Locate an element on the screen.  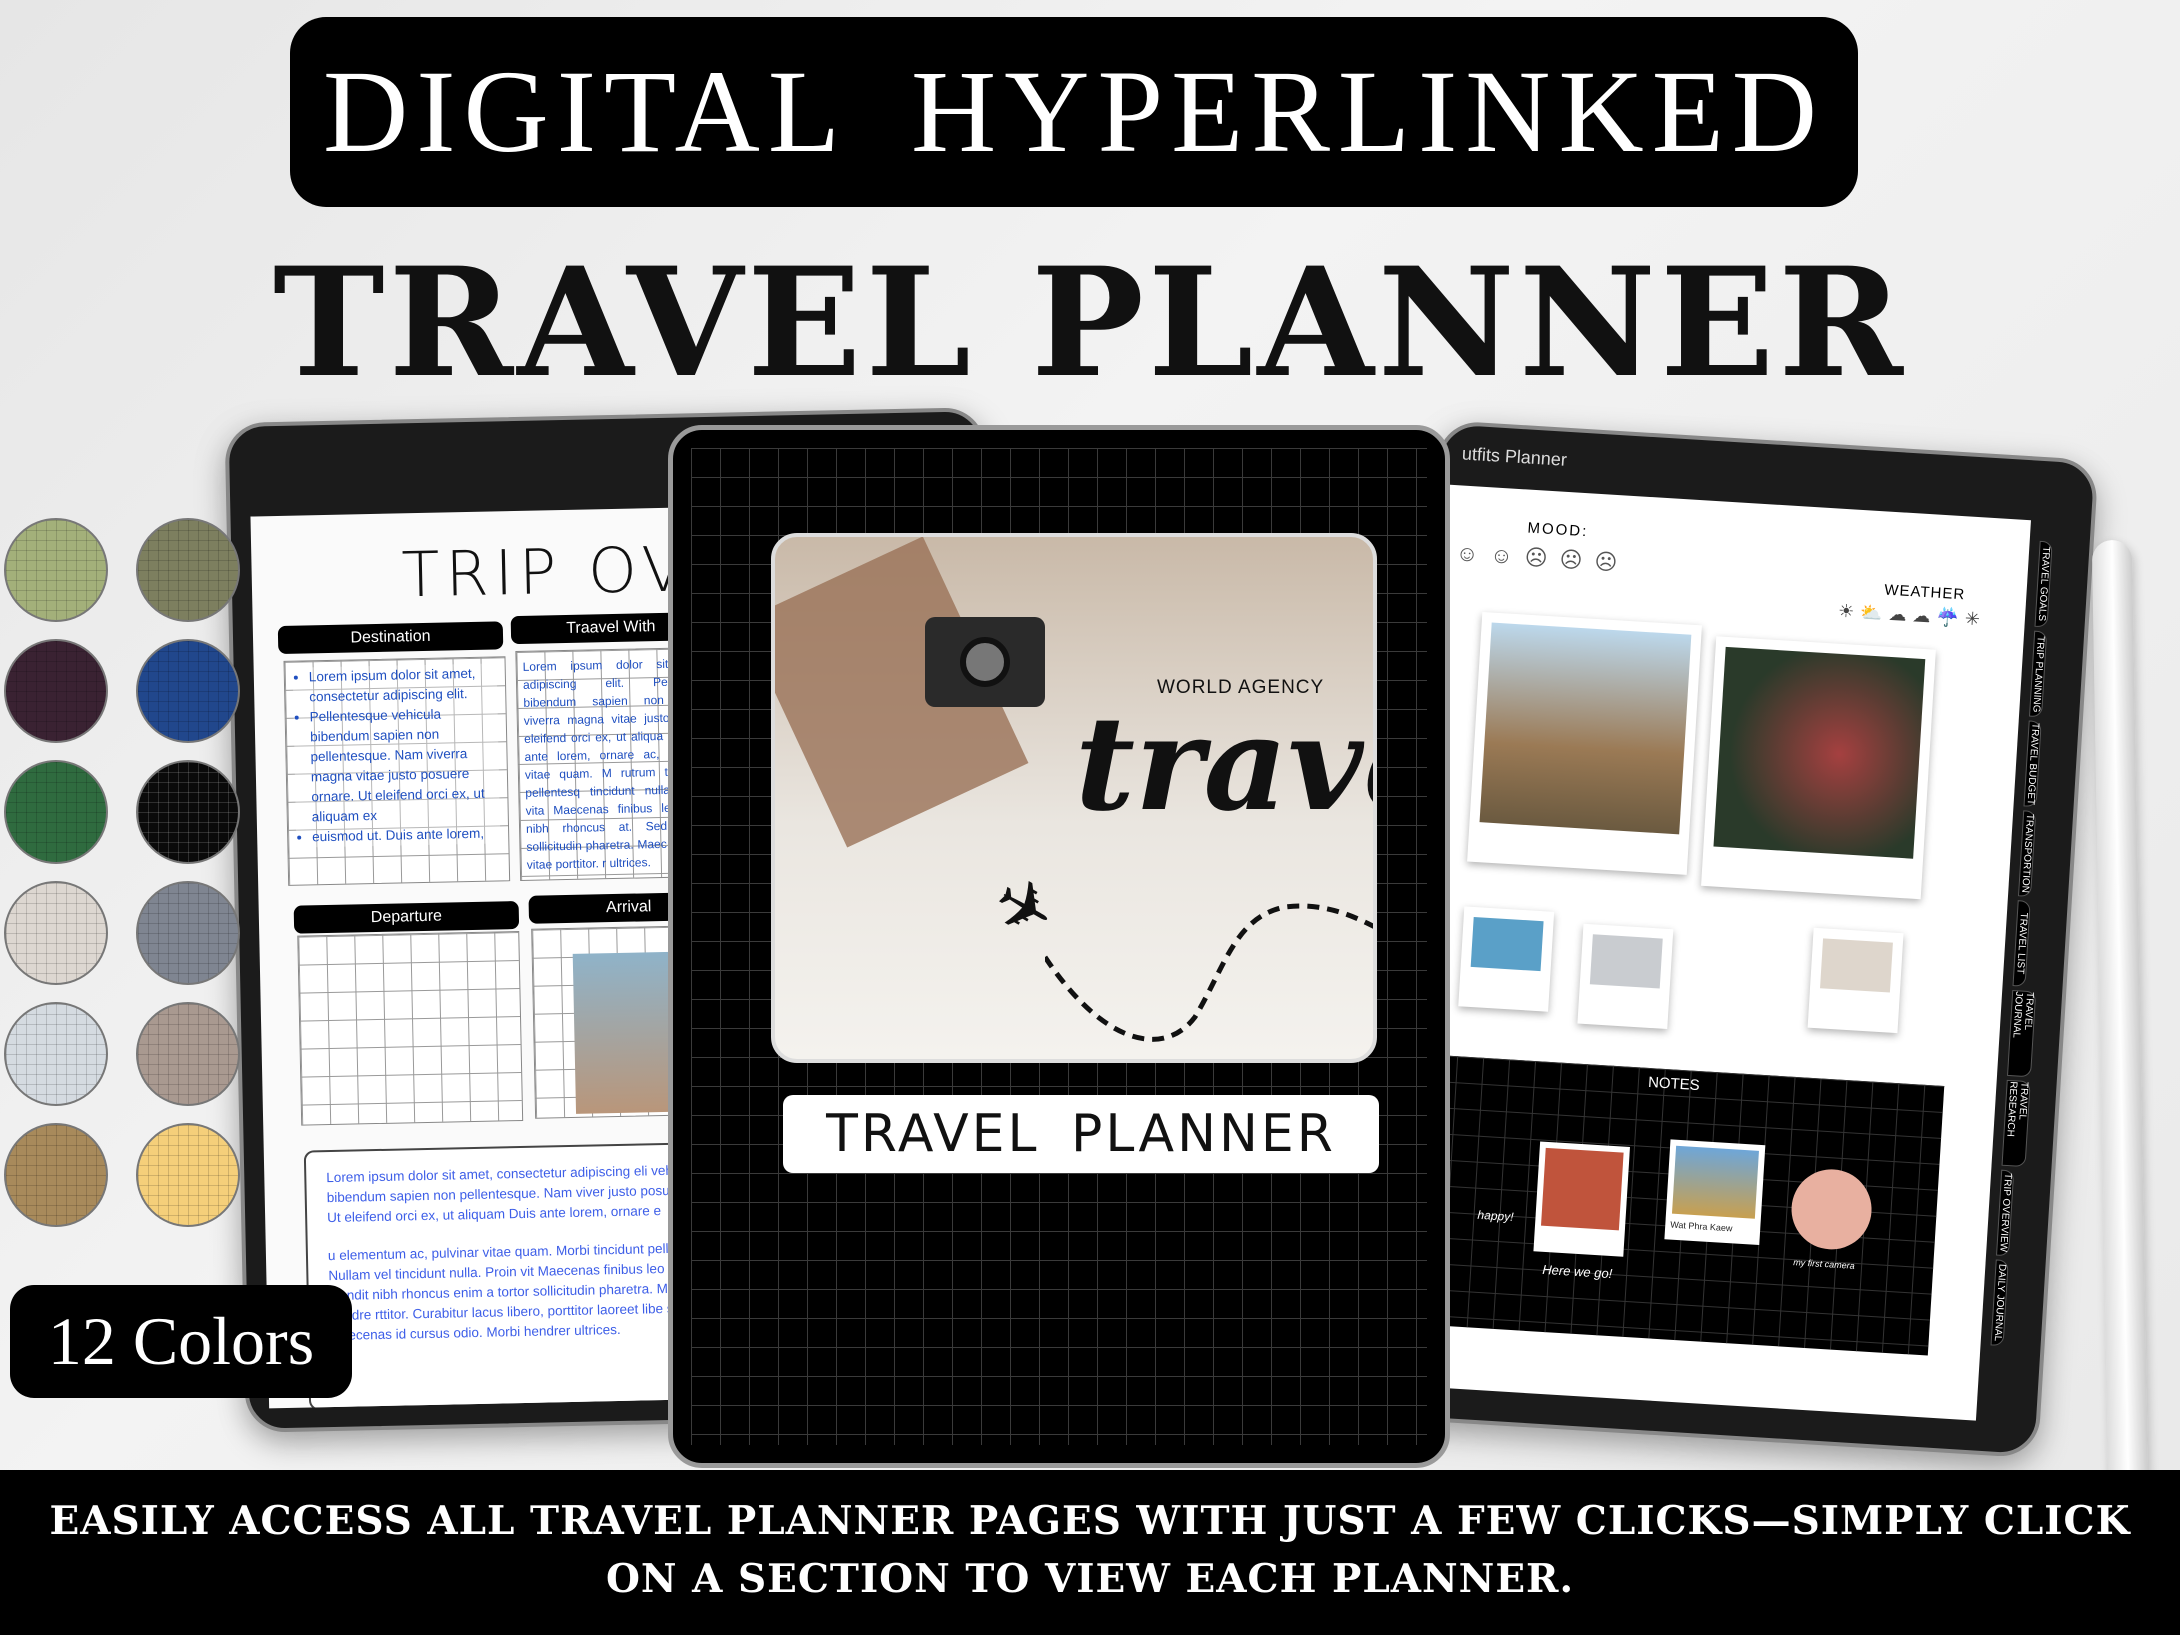
swatch-slate is located at coordinates (188, 933).